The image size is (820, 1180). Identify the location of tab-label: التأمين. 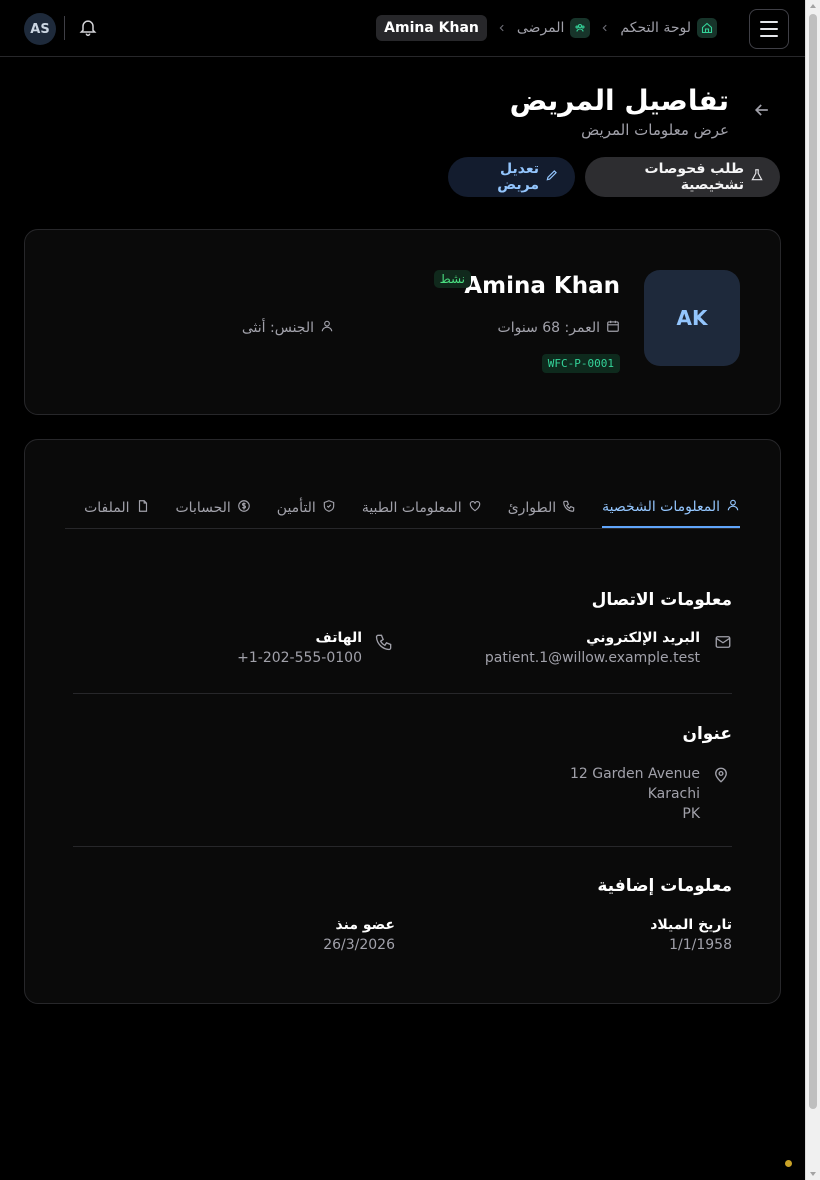
(296, 508).